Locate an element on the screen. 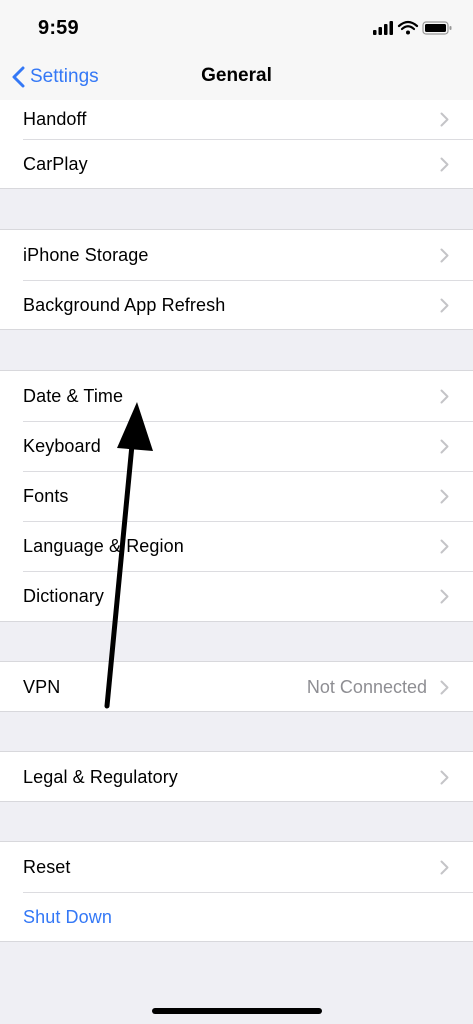 This screenshot has width=473, height=1024. settings-group-vpn: VPN Not Connected is located at coordinates (236, 686).